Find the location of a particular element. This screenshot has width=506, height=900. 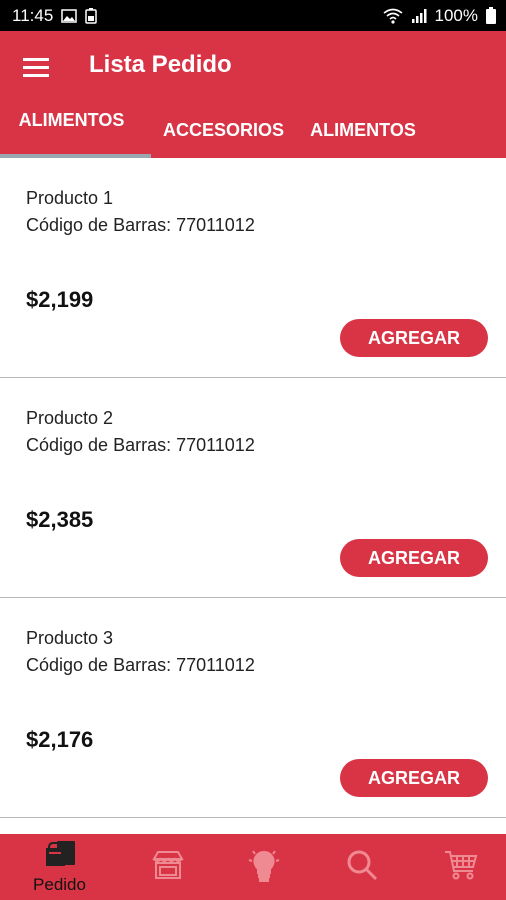

lightbulb-icon is located at coordinates (264, 867).